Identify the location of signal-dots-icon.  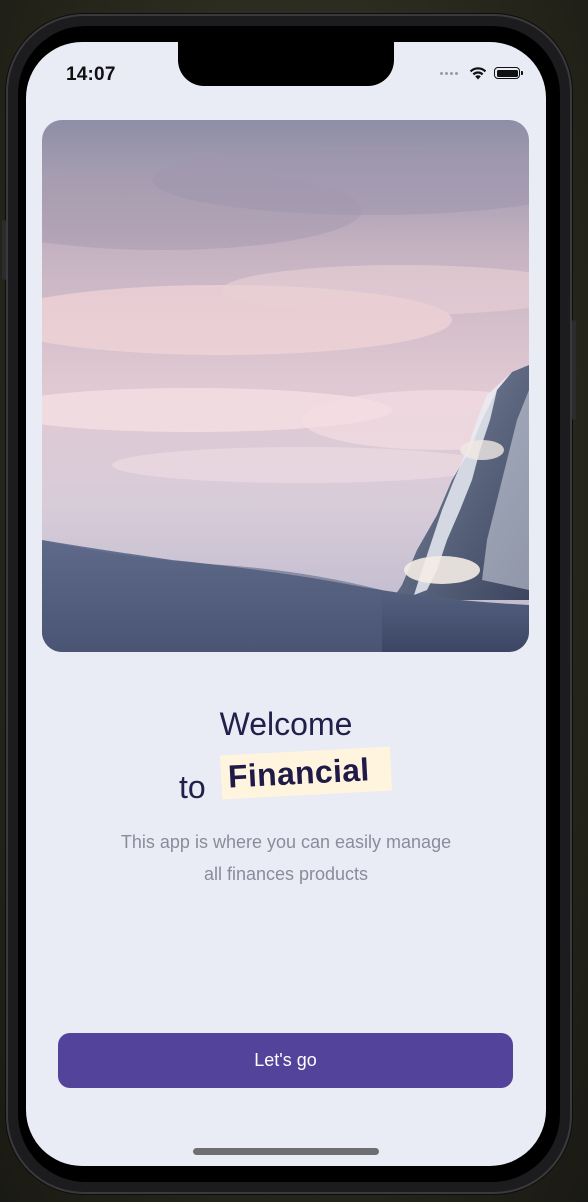
(449, 73).